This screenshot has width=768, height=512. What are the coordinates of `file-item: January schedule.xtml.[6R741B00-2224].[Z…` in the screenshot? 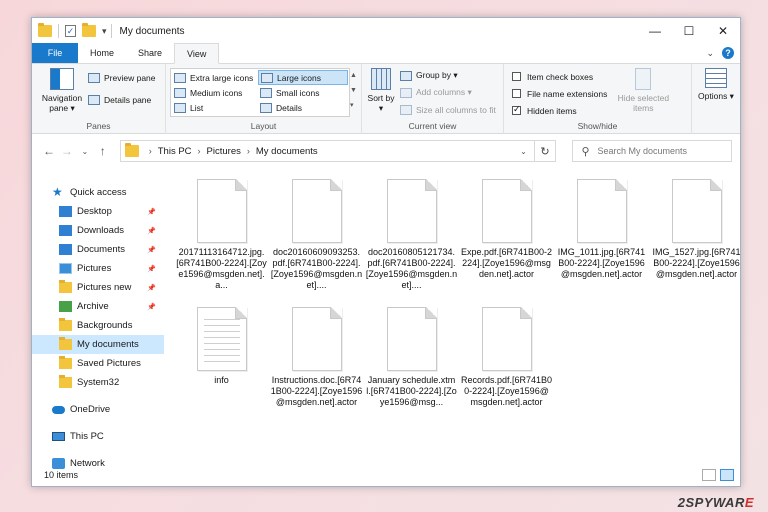 It's located at (411, 371).